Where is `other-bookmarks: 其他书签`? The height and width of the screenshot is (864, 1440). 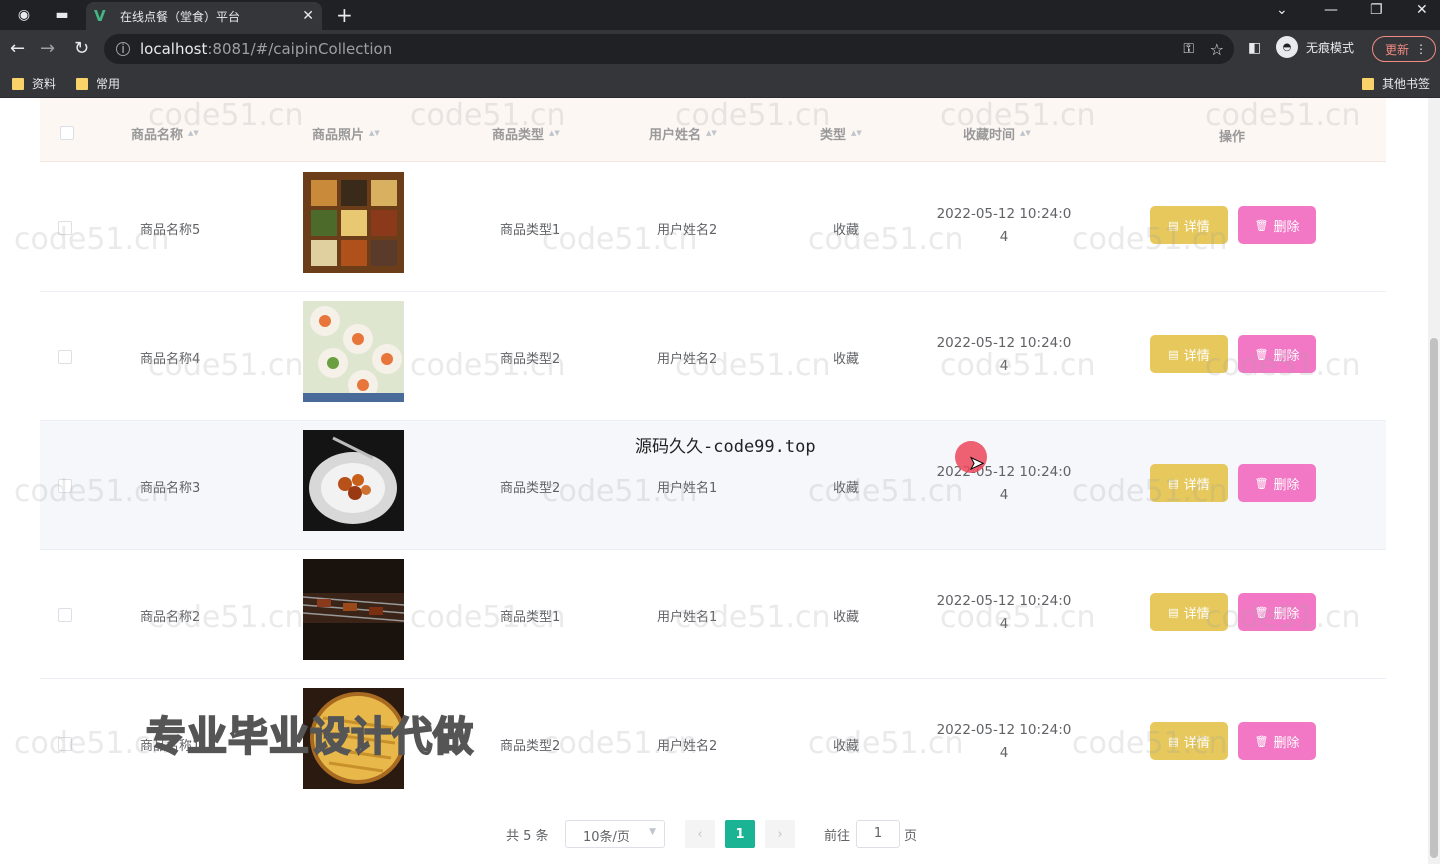
other-bookmarks: 其他书签 is located at coordinates (1396, 83).